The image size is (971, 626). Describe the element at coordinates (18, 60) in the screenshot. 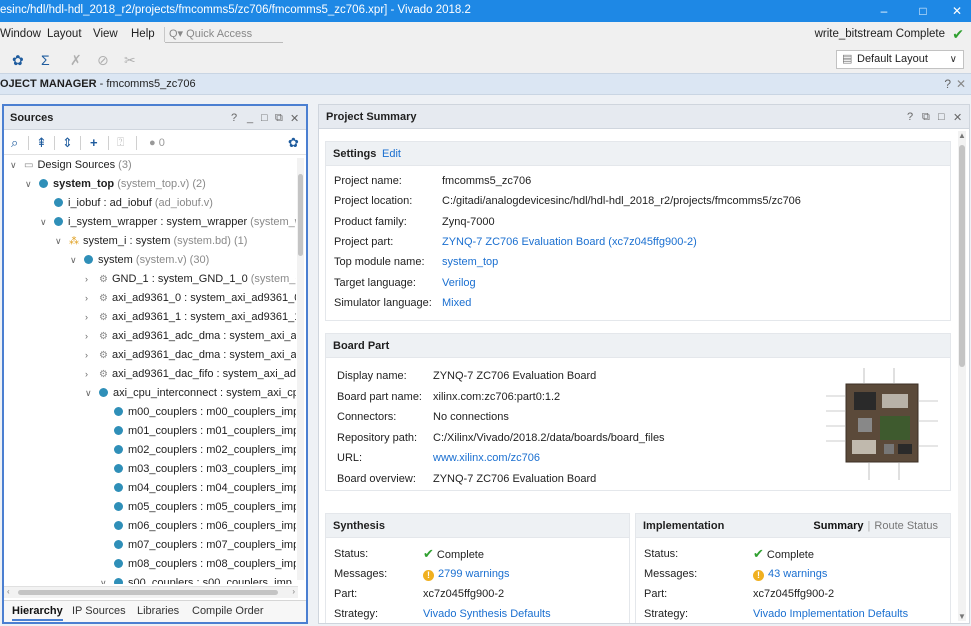

I see `gear-icon: ✿` at that location.